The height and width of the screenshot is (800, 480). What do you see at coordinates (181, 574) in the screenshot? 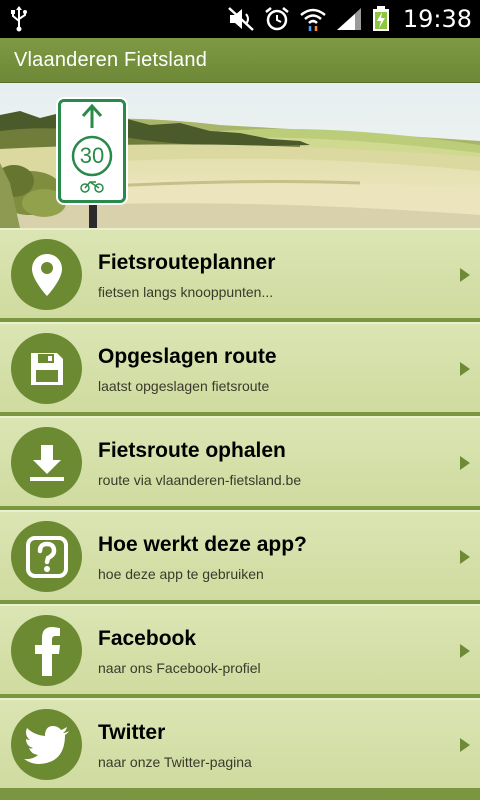
I see `menu-item-subtitle: hoe deze app te gebruiken` at bounding box center [181, 574].